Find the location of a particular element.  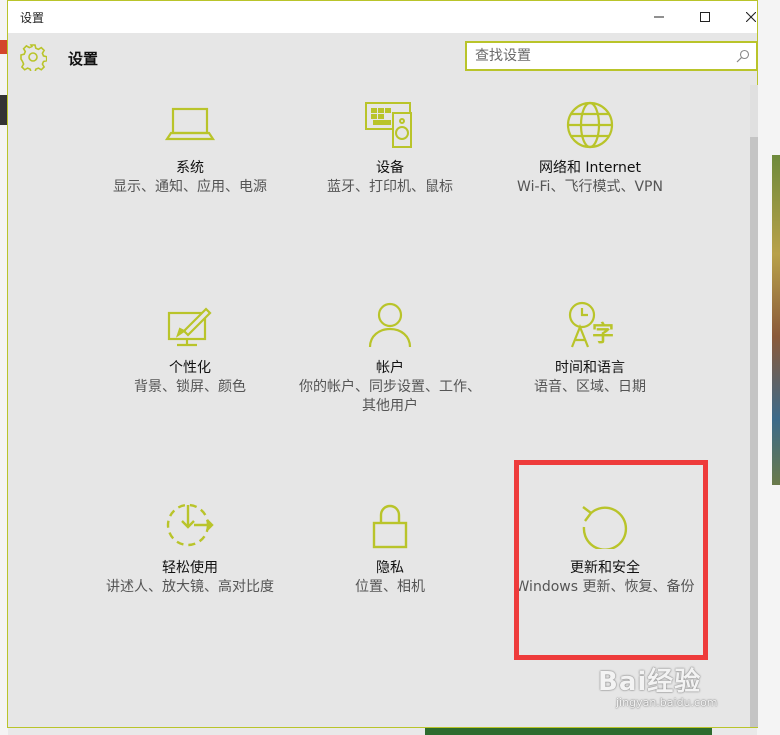

person-icon is located at coordinates (390, 325).